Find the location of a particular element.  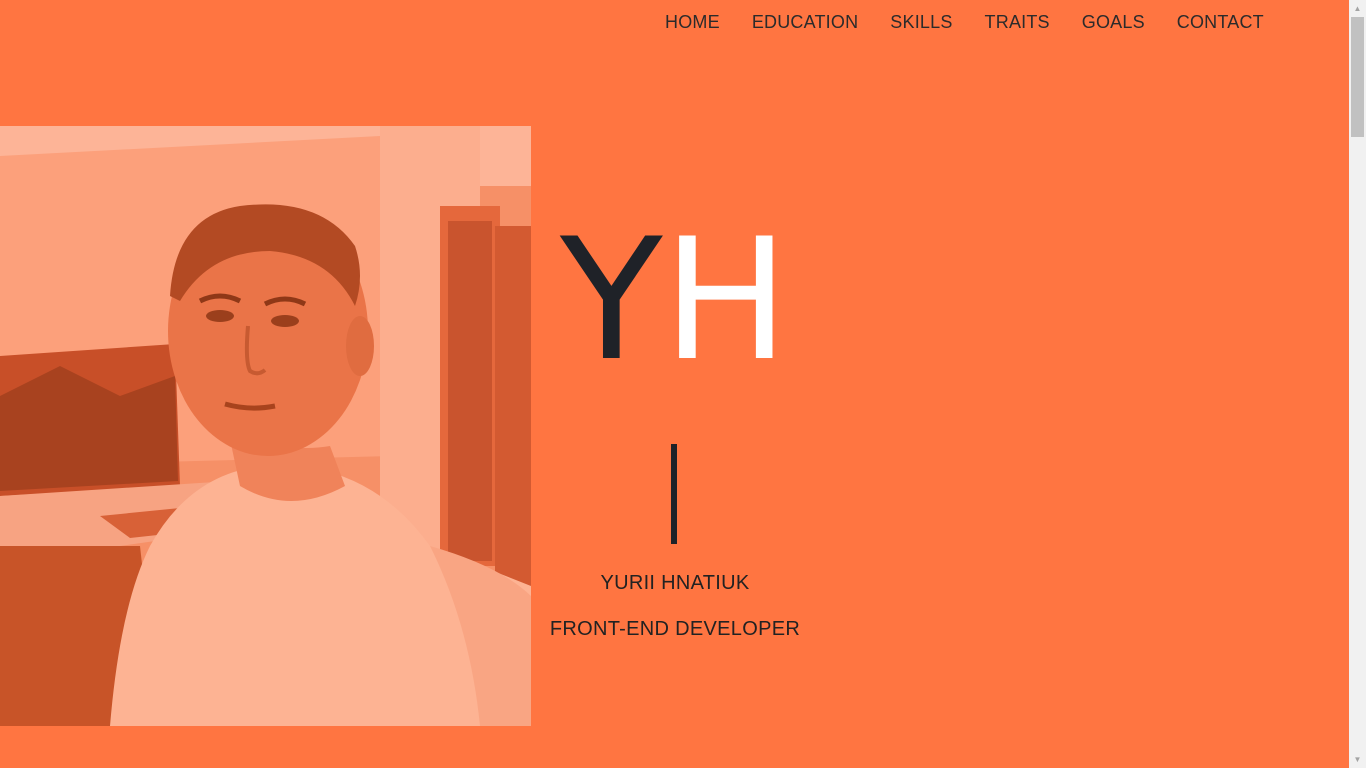

nav-link-goals: GOALS is located at coordinates (1113, 22).